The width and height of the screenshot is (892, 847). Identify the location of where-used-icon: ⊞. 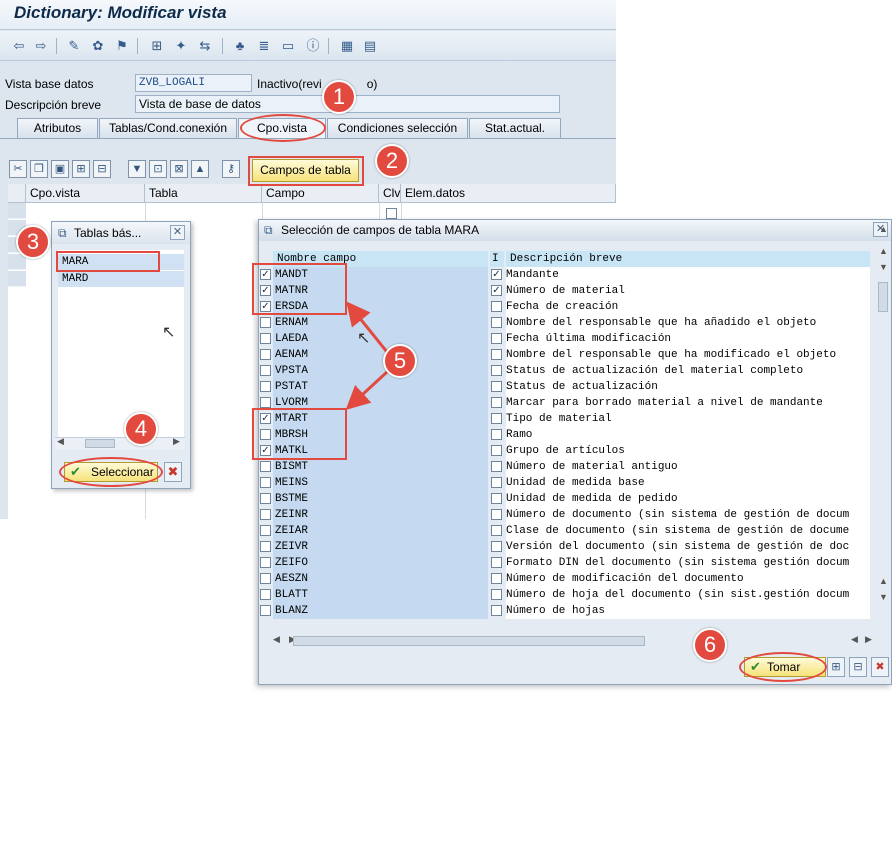
(157, 46).